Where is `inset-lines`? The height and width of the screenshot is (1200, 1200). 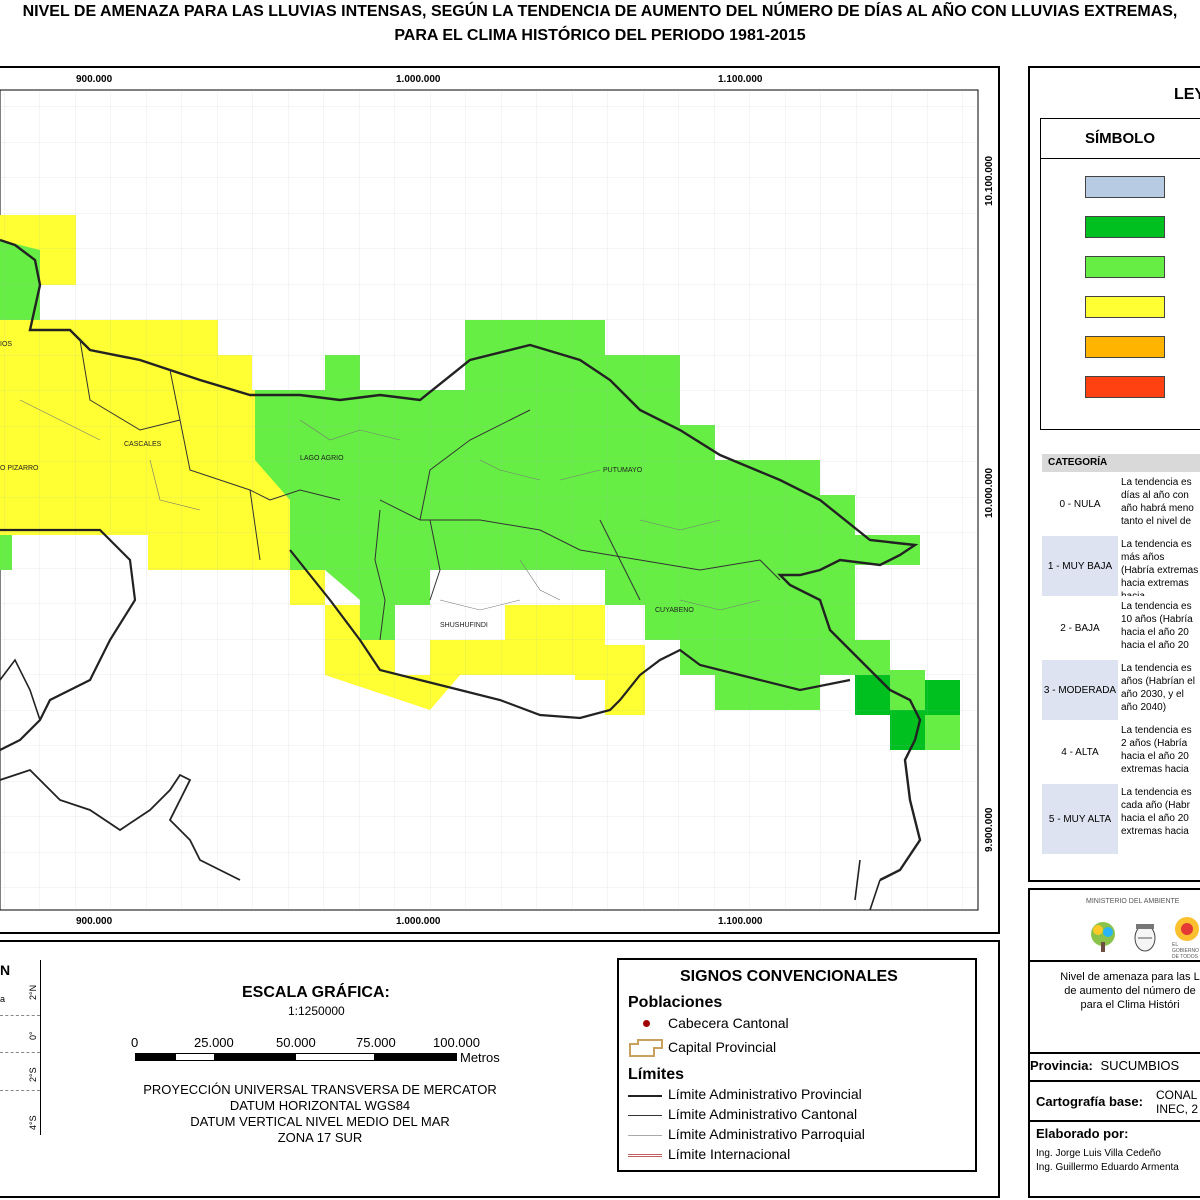 inset-lines is located at coordinates (20, 1015).